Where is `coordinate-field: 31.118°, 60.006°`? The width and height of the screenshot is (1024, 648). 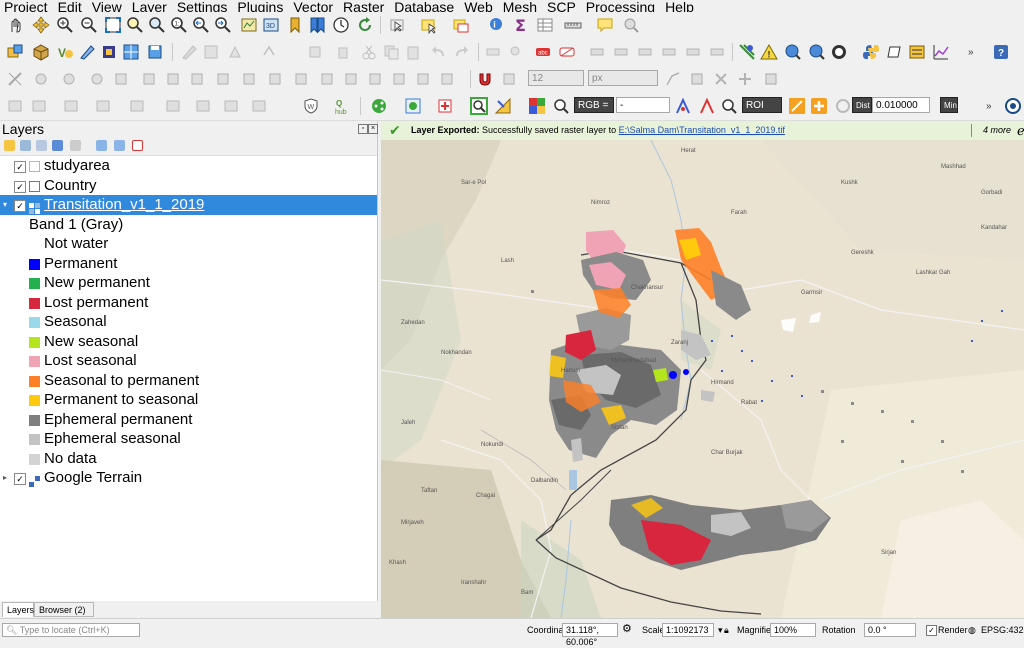
coordinate-field: 31.118°, 60.006° is located at coordinates (590, 635).